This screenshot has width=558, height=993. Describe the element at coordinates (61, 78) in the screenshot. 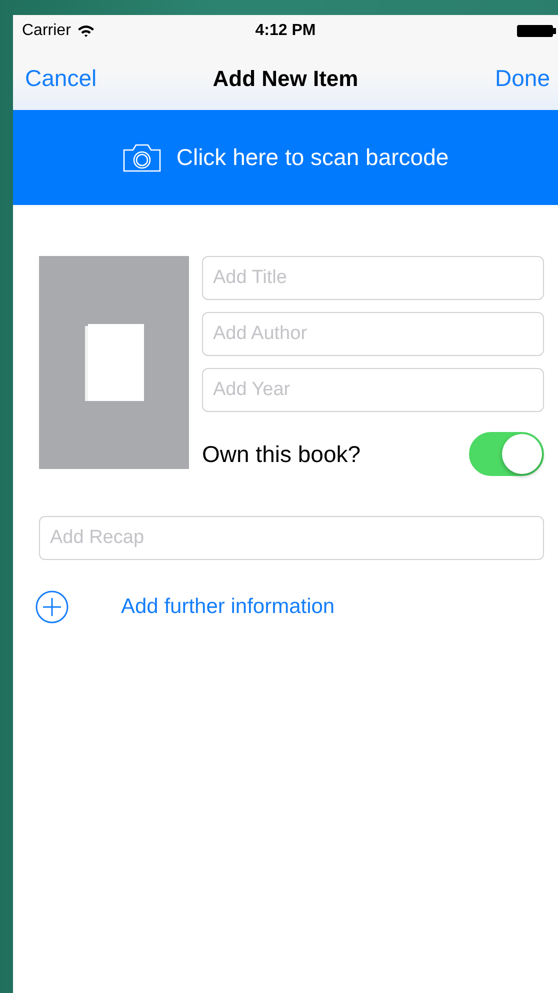

I see `cancel-button: Cancel` at that location.